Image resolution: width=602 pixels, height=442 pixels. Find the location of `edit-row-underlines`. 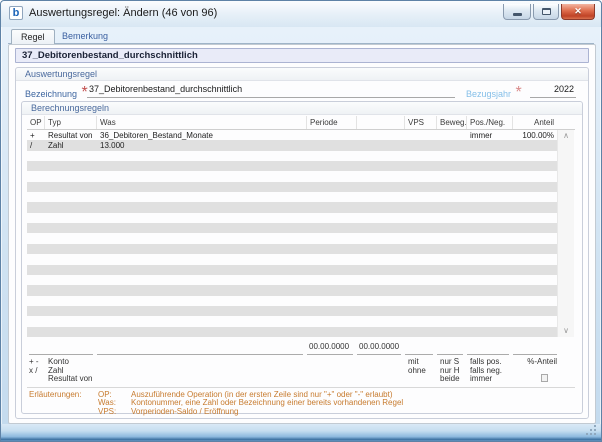

edit-row-underlines is located at coordinates (292, 354).